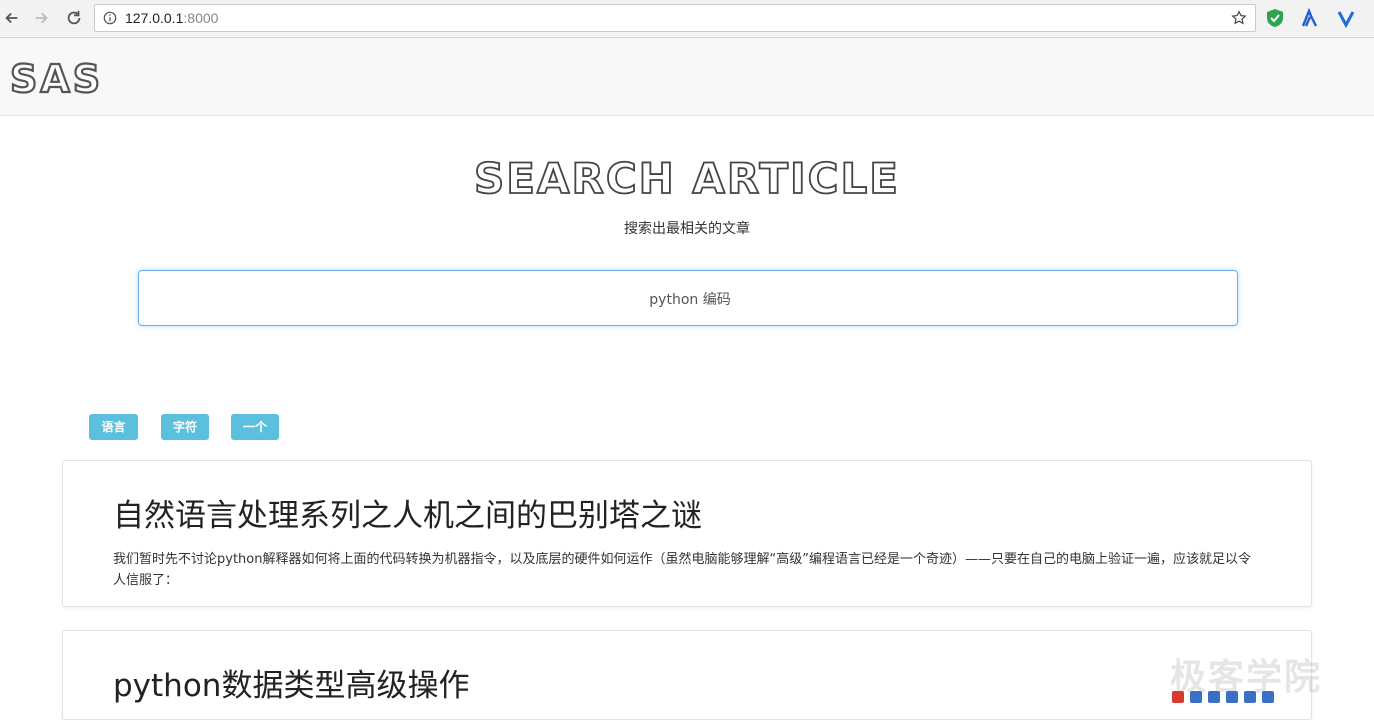  Describe the element at coordinates (110, 18) in the screenshot. I see `info-icon` at that location.